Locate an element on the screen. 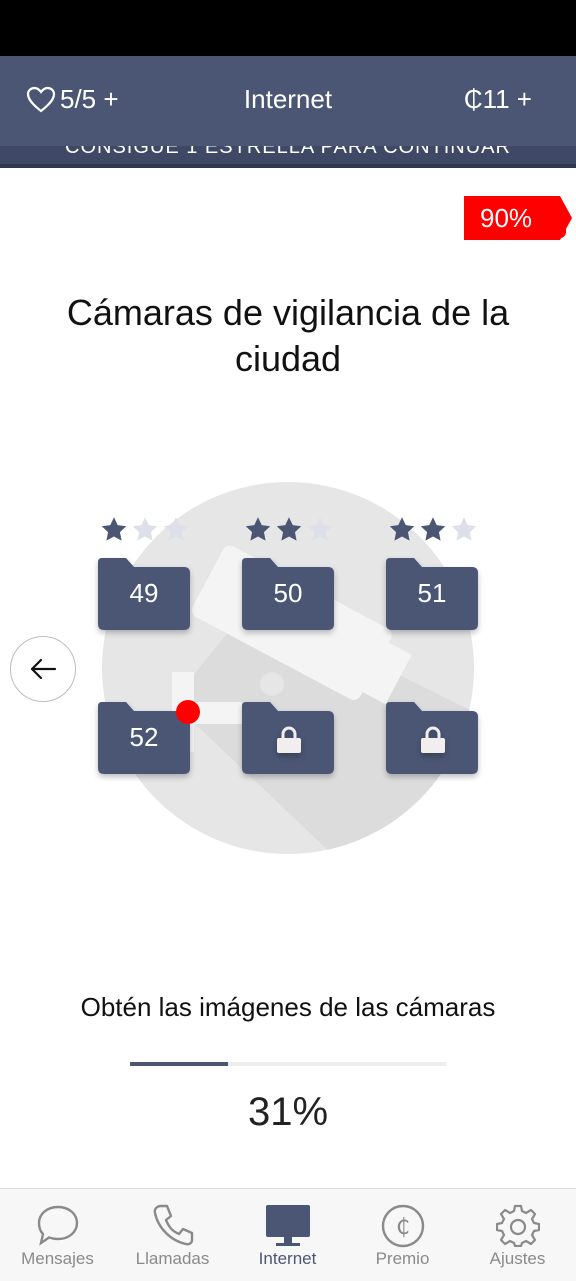 This screenshot has width=576, height=1281. phone-icon is located at coordinates (173, 1225).